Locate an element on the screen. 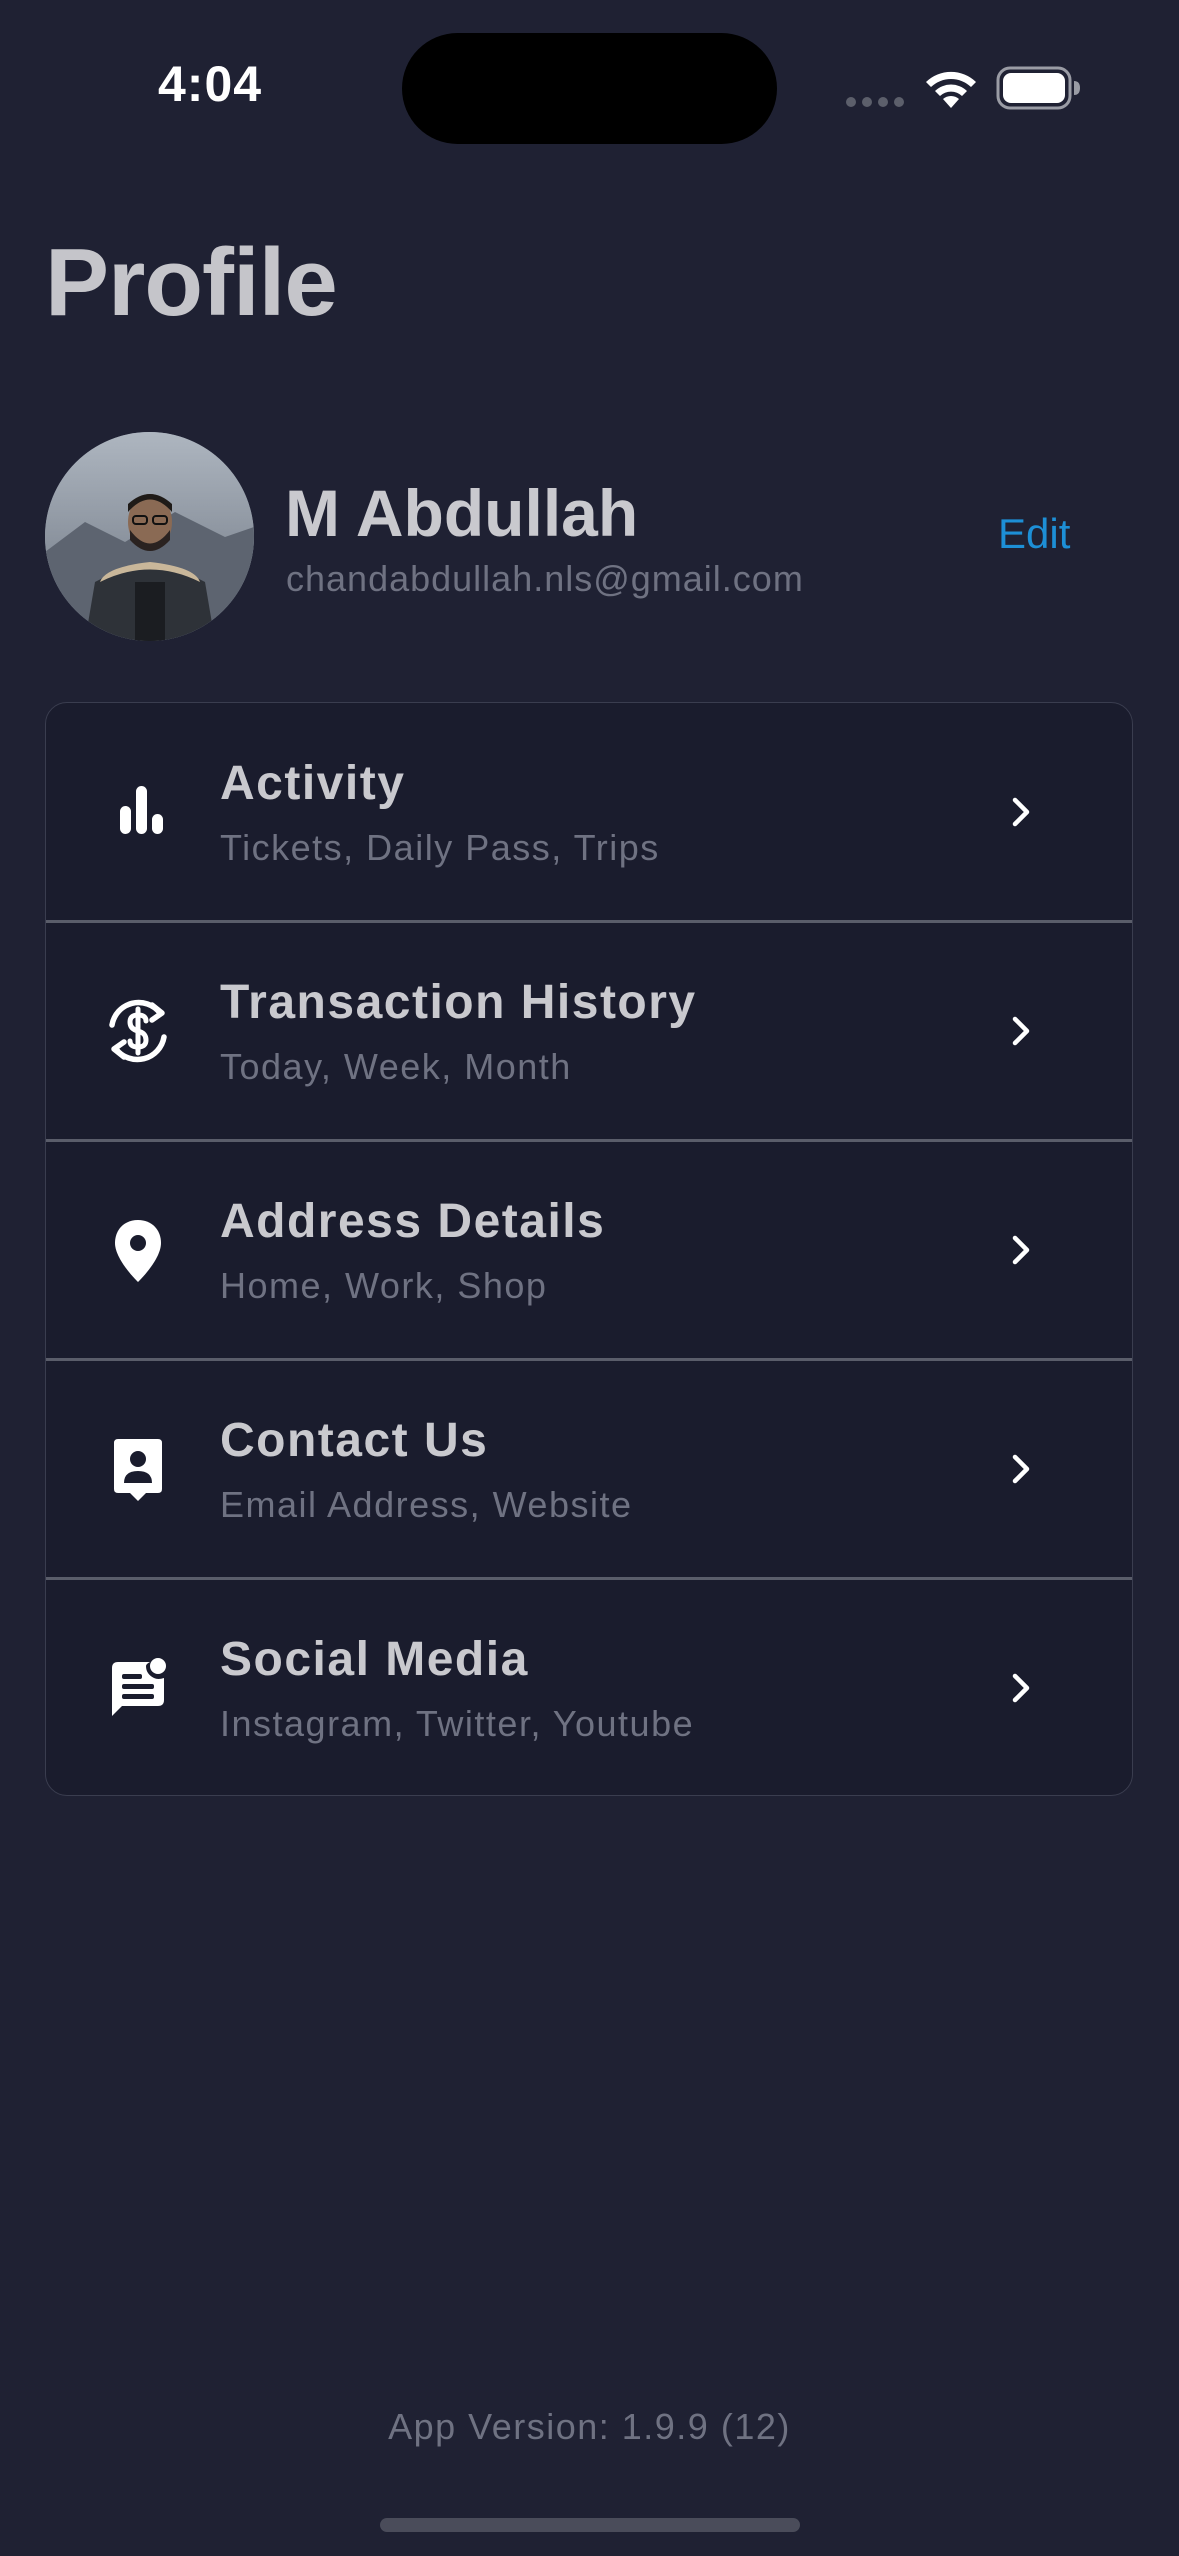  location-pin-icon is located at coordinates (138, 1251).